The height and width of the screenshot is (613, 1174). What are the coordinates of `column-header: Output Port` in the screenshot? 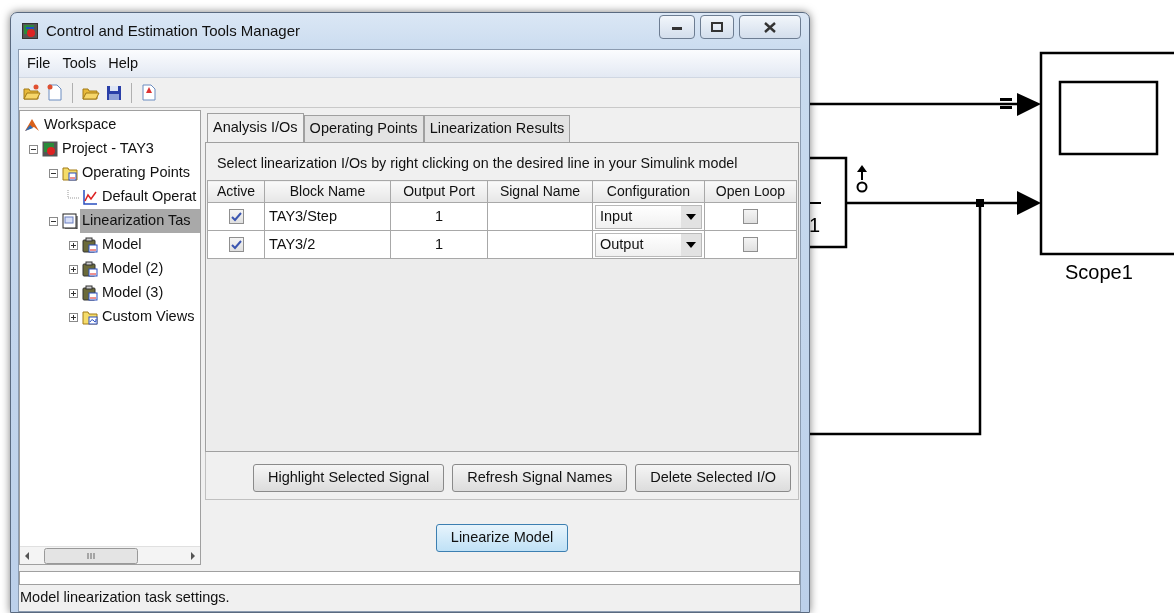 It's located at (439, 191).